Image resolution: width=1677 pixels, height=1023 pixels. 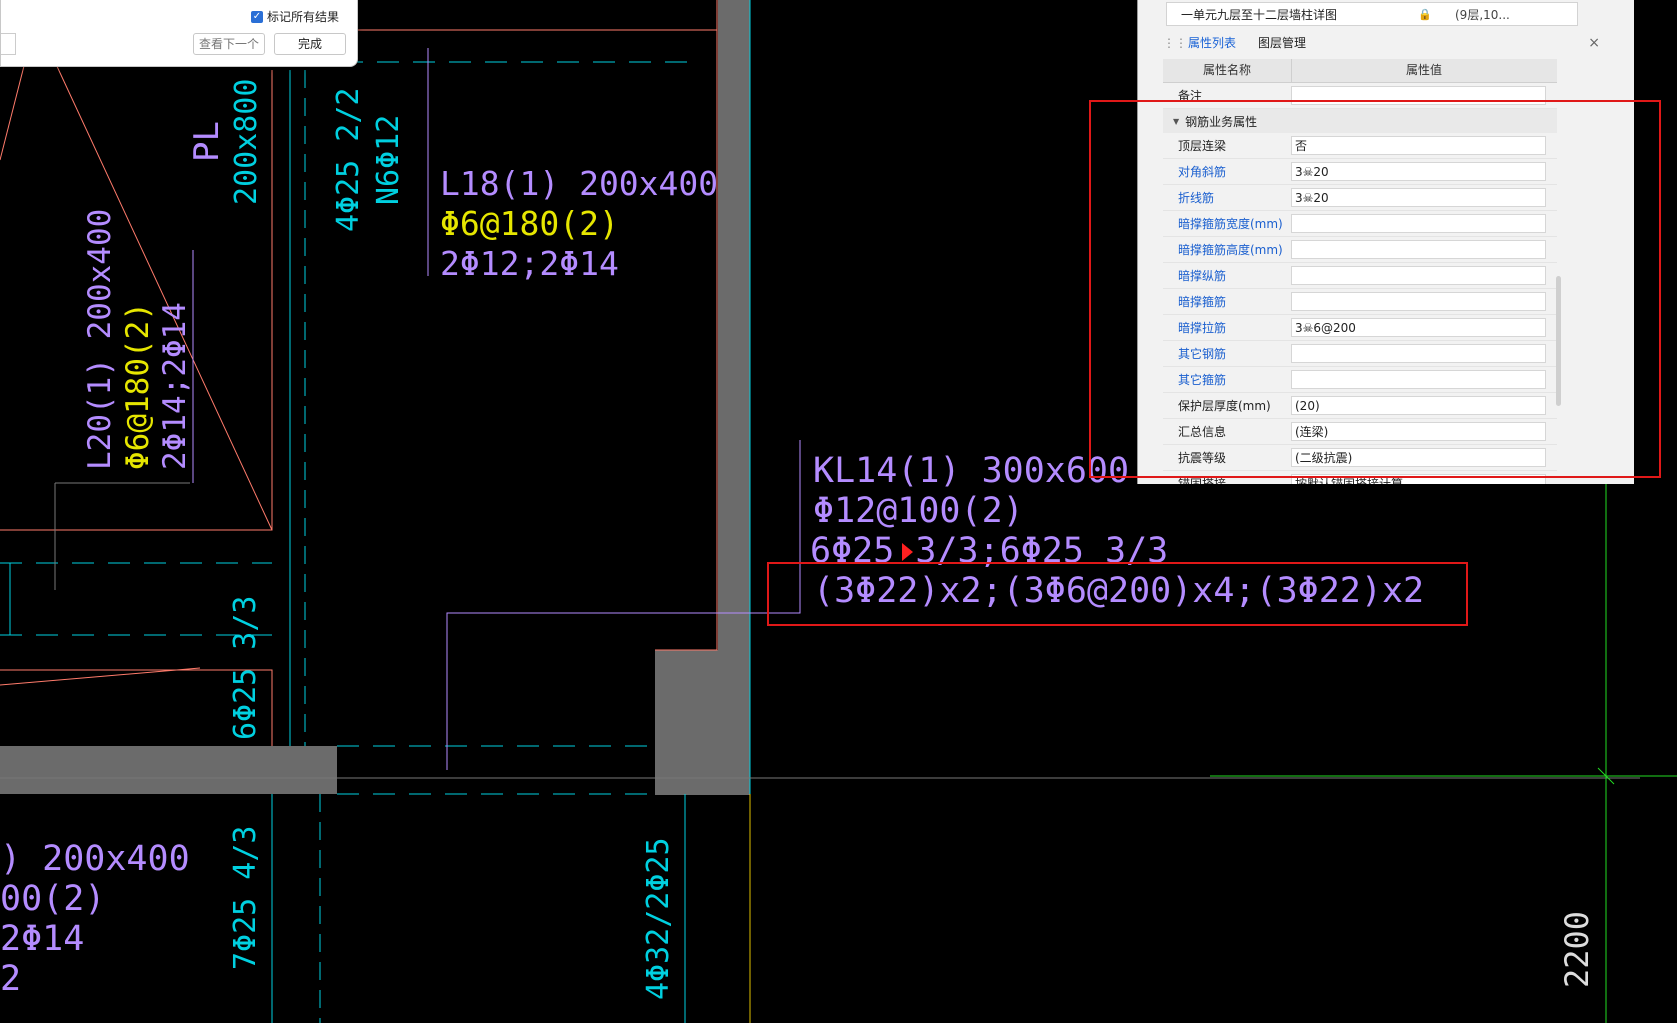 I want to click on dimension-text: 2200, so click(x=1577, y=949).